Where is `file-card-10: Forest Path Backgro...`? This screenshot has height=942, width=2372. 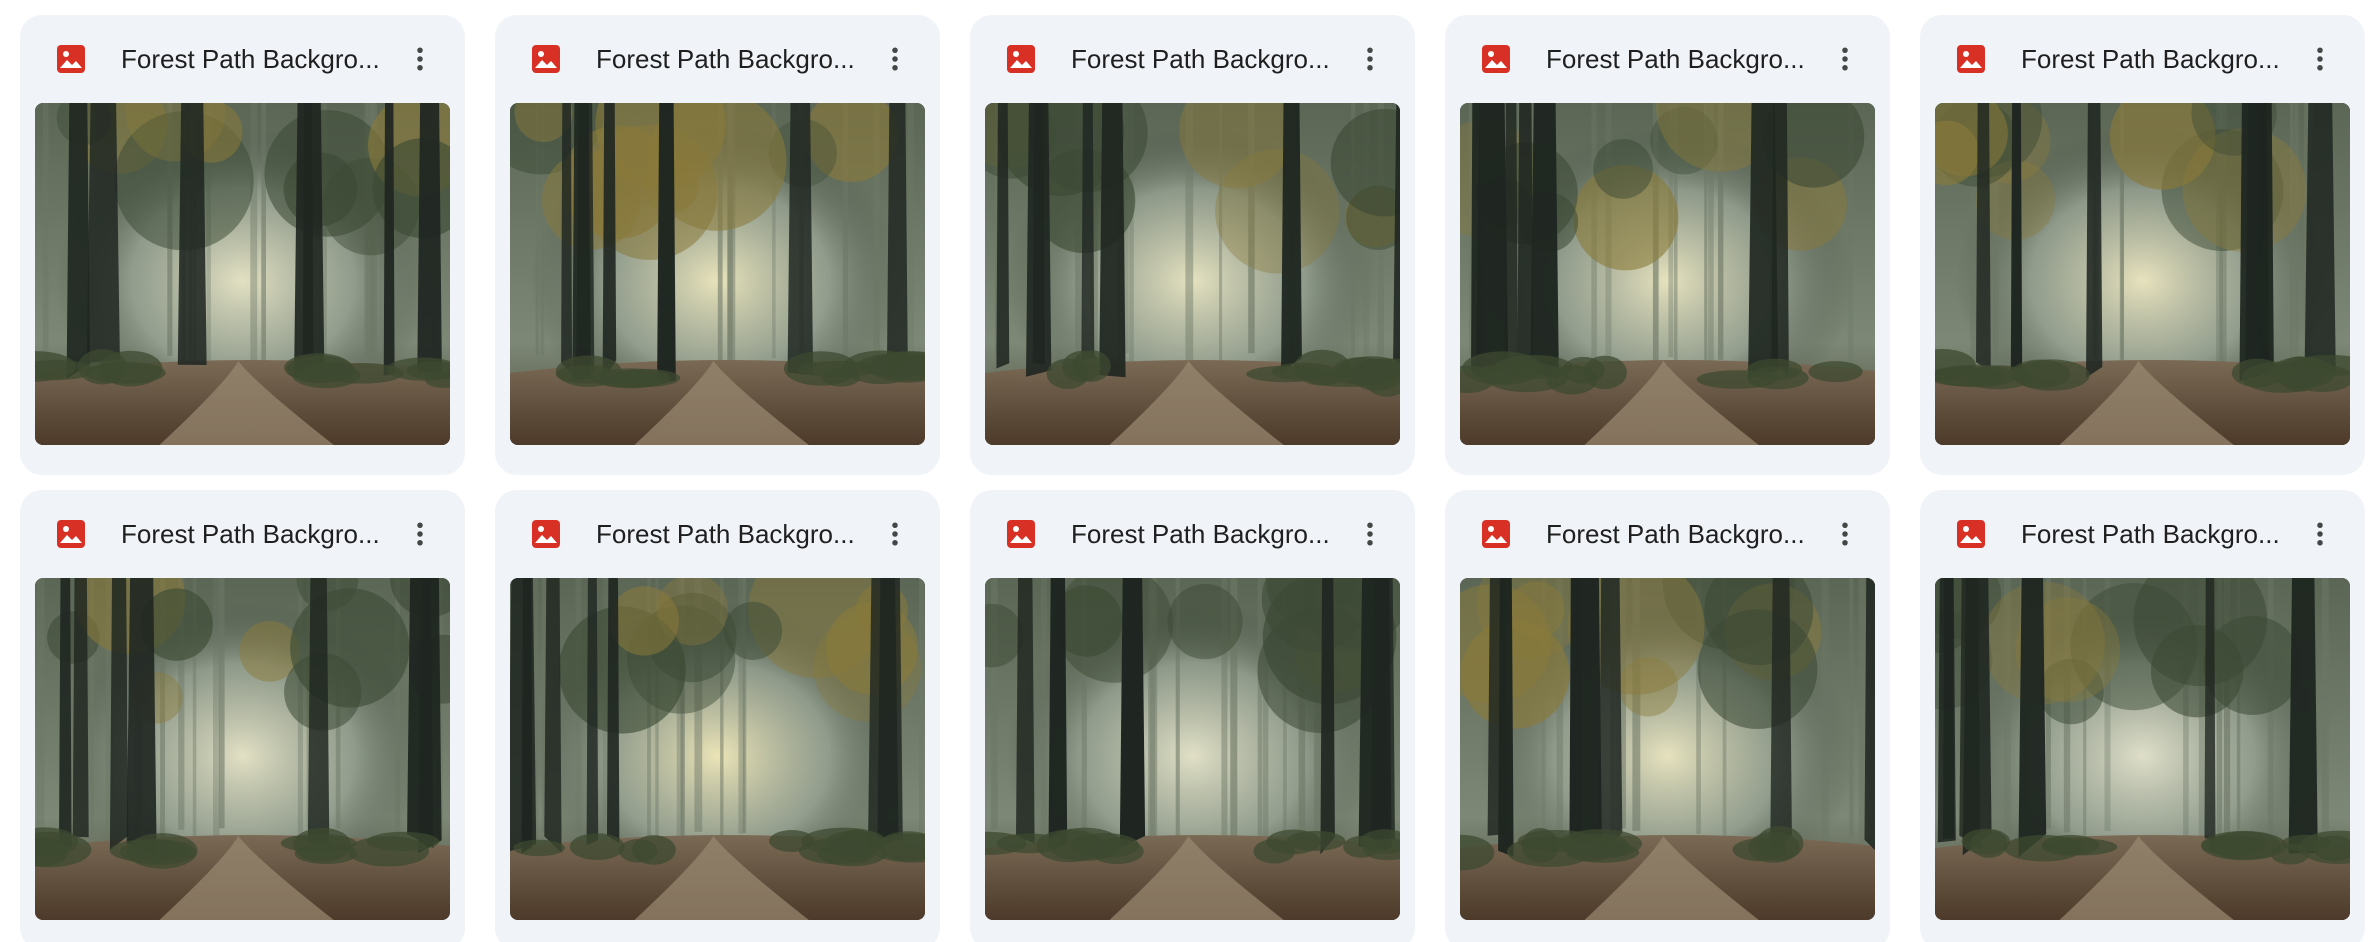
file-card-10: Forest Path Backgro... is located at coordinates (2142, 716).